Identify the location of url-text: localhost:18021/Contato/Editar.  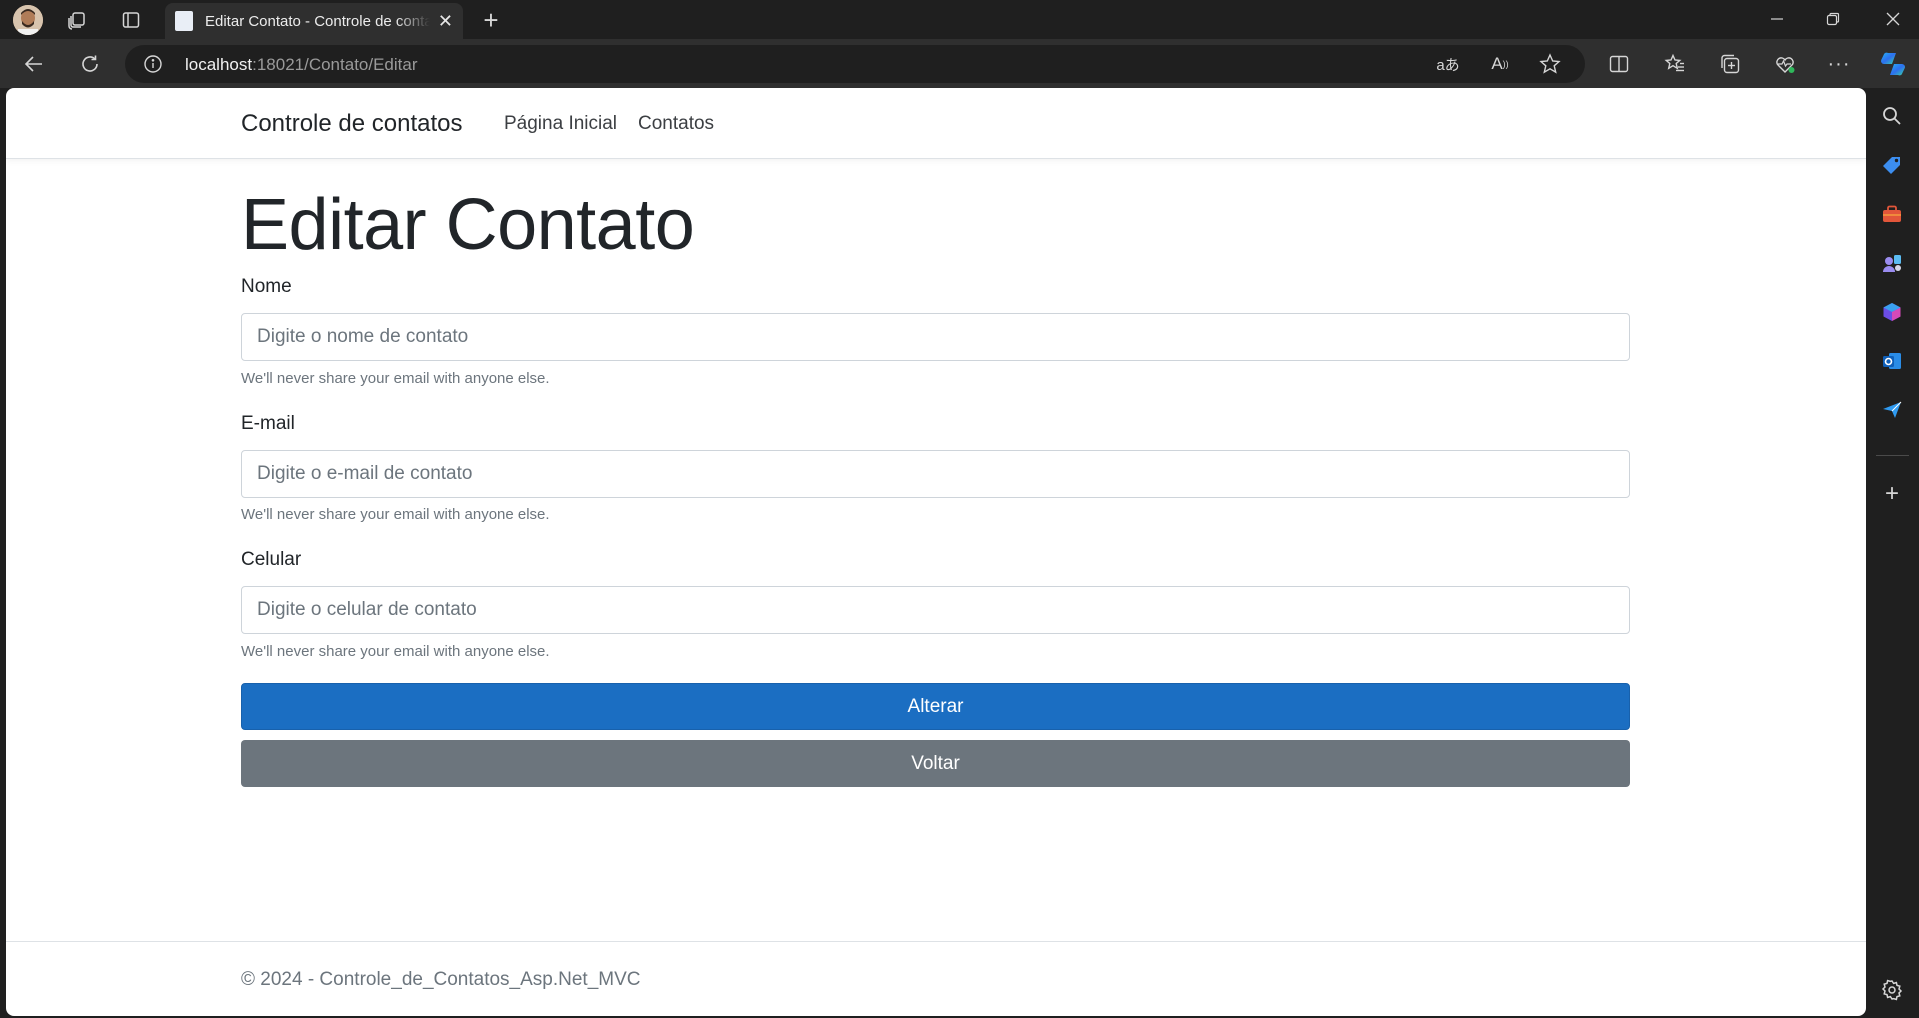
(301, 65).